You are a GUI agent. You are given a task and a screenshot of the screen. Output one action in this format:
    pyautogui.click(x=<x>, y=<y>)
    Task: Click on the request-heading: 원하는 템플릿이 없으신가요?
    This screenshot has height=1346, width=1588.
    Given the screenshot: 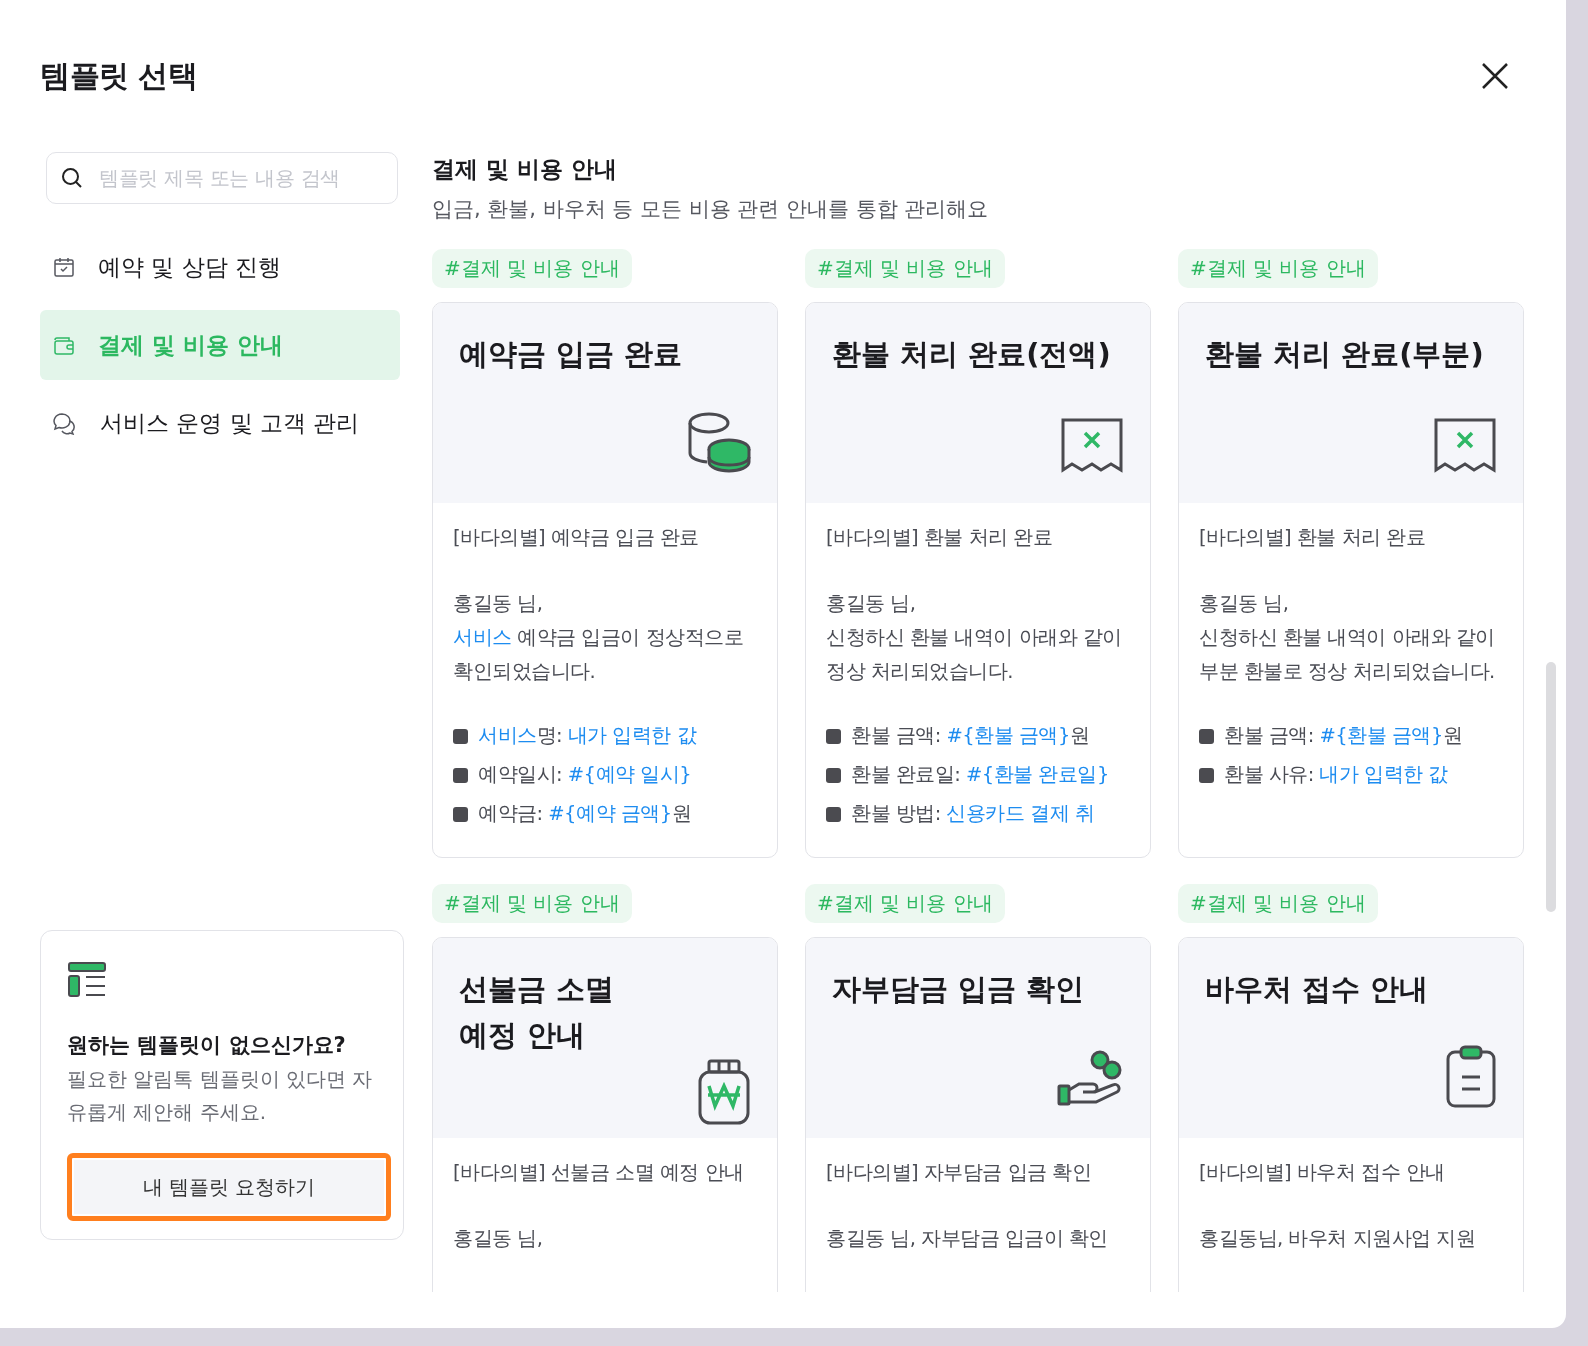 What is the action you would take?
    pyautogui.click(x=207, y=1045)
    